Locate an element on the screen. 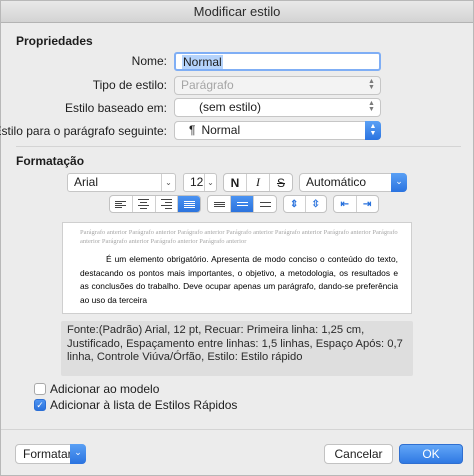 This screenshot has height=476, width=474. paragraph-spacing-group: ⇕ ⇳ is located at coordinates (305, 204).